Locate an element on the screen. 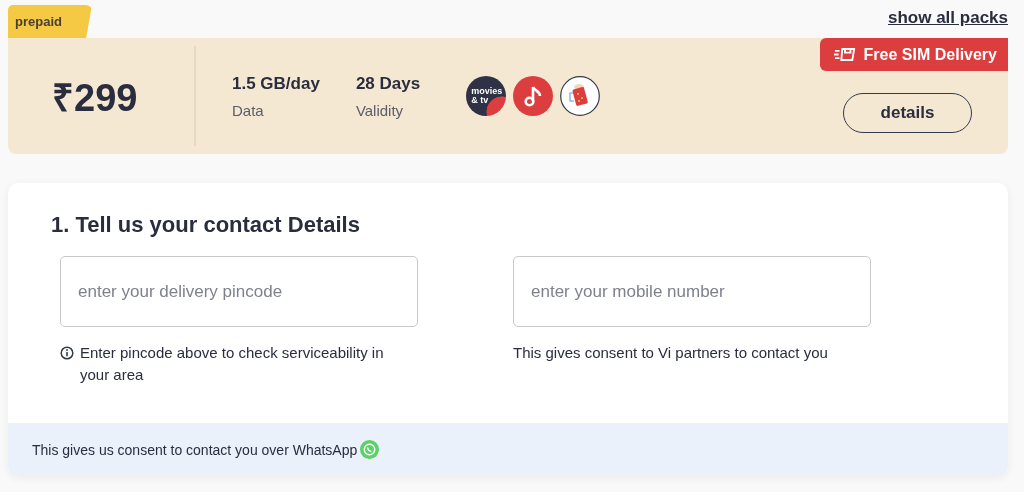 Image resolution: width=1024 pixels, height=492 pixels. music-note-icon is located at coordinates (533, 96).